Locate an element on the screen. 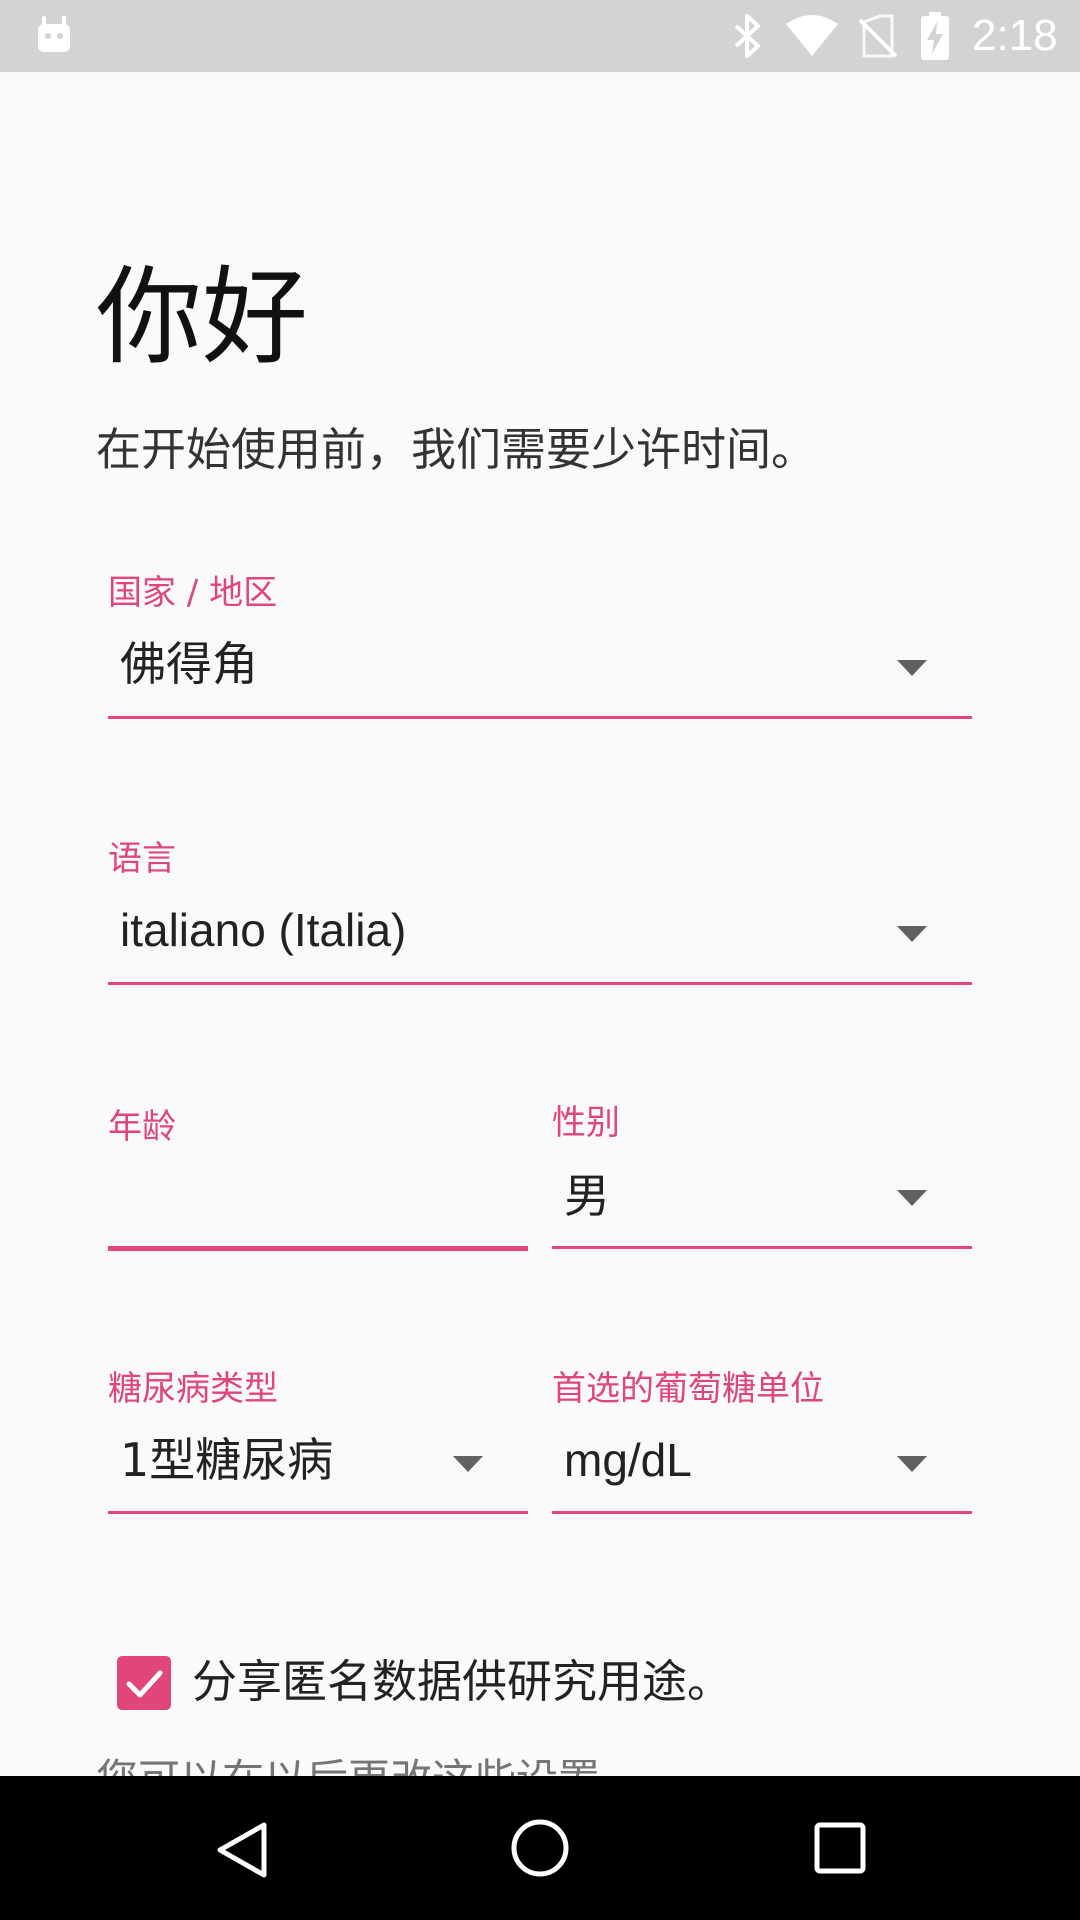  gender-dropdown: 性别 男 is located at coordinates (762, 1177).